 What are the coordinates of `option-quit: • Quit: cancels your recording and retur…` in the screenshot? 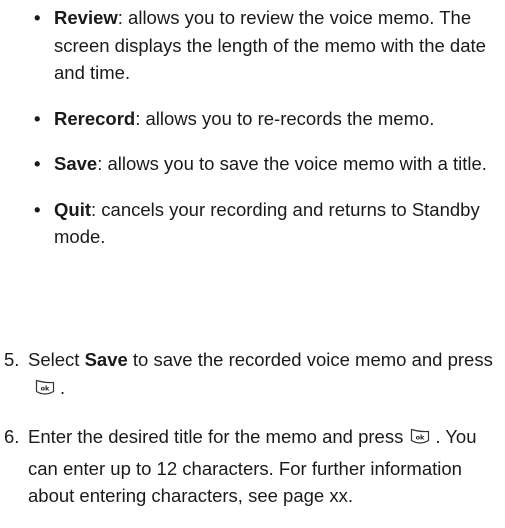 It's located at (264, 223).